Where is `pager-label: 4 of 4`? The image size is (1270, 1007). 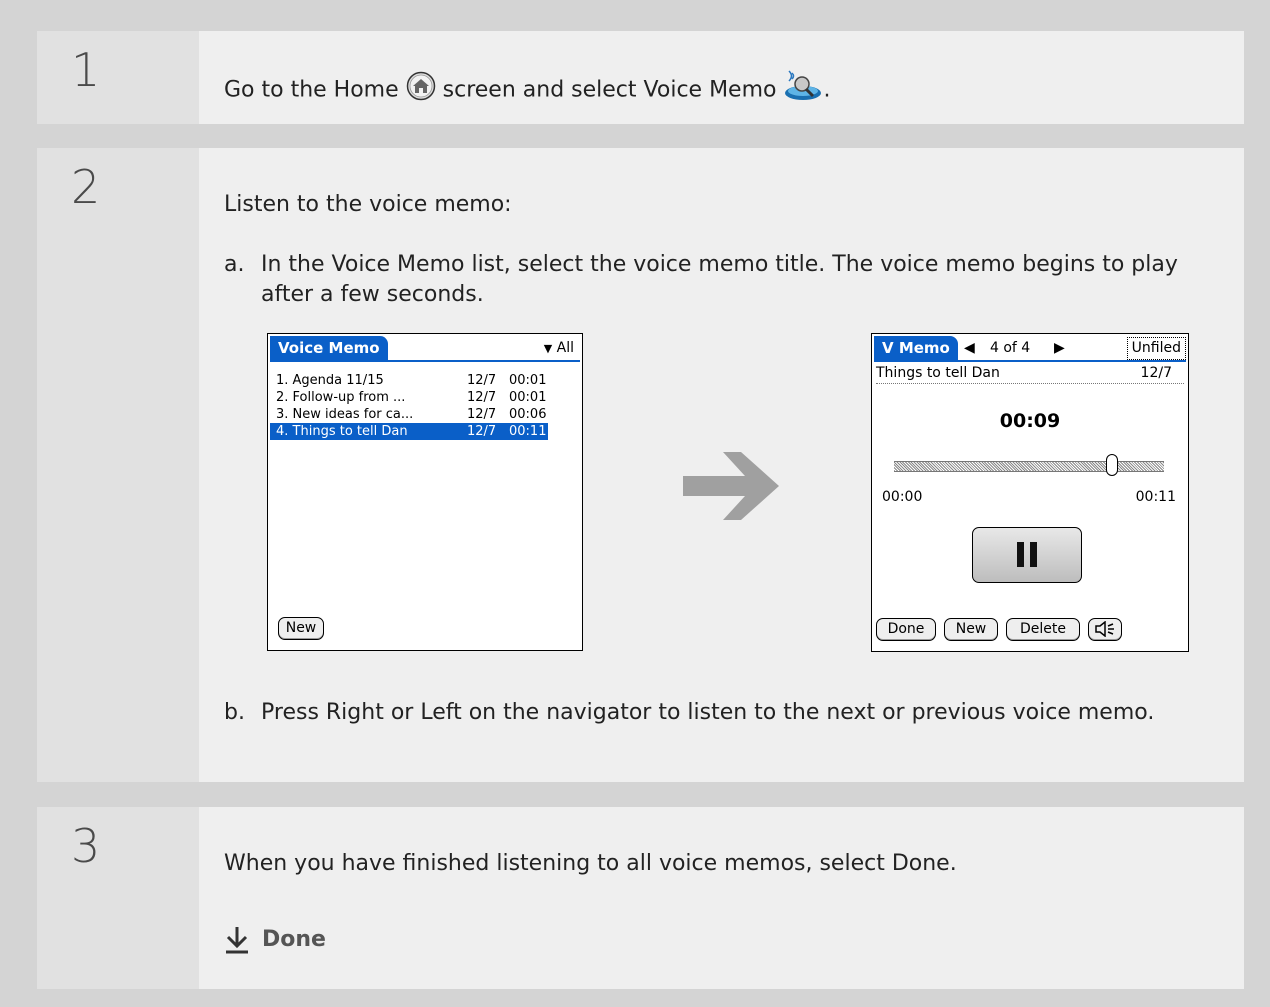 pager-label: 4 of 4 is located at coordinates (1010, 348).